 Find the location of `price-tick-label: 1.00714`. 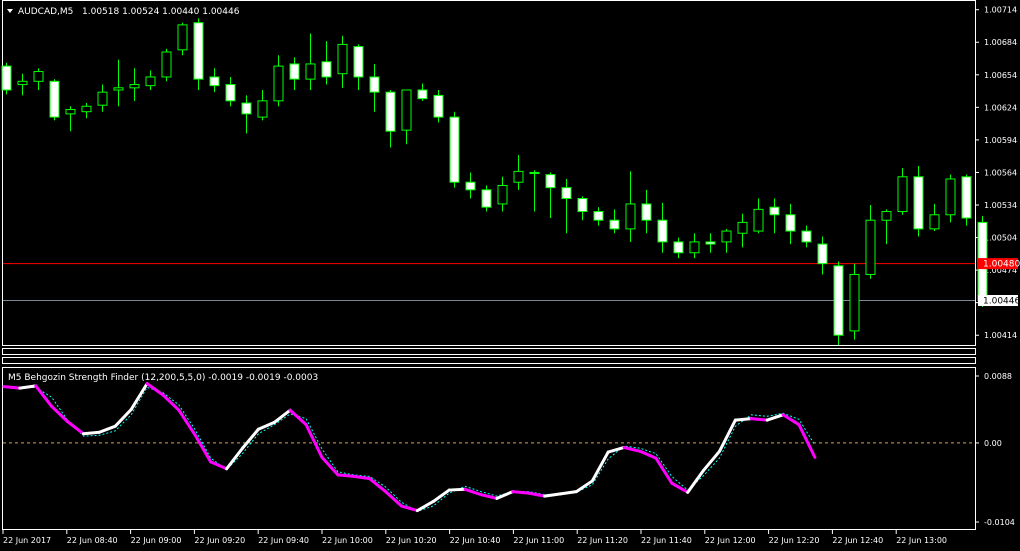

price-tick-label: 1.00714 is located at coordinates (1000, 10).